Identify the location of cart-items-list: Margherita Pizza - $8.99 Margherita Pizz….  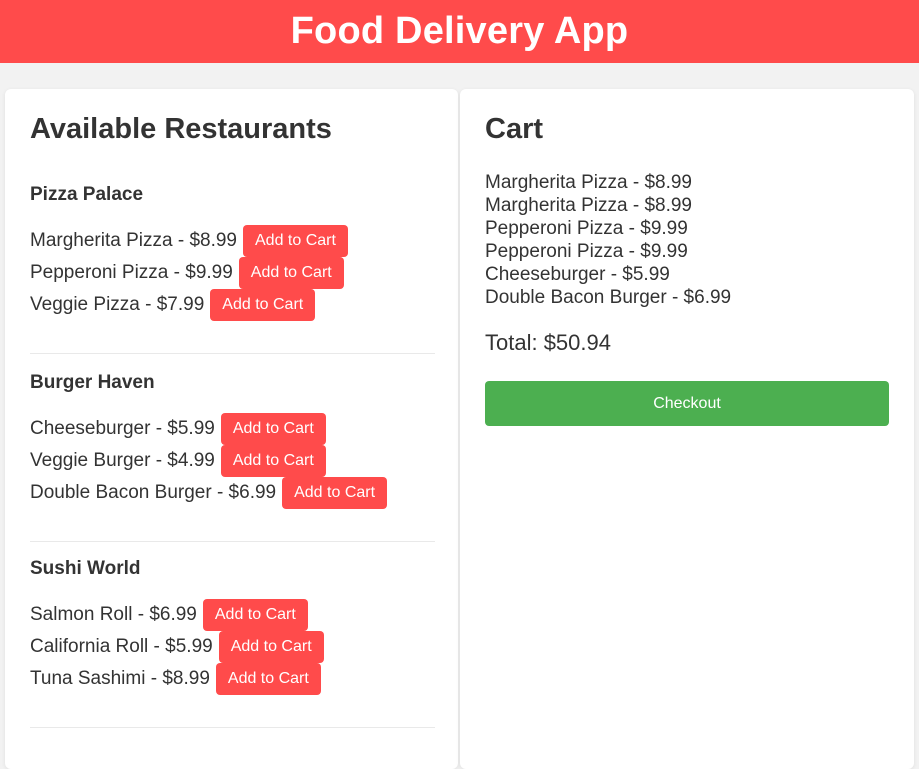
(608, 240).